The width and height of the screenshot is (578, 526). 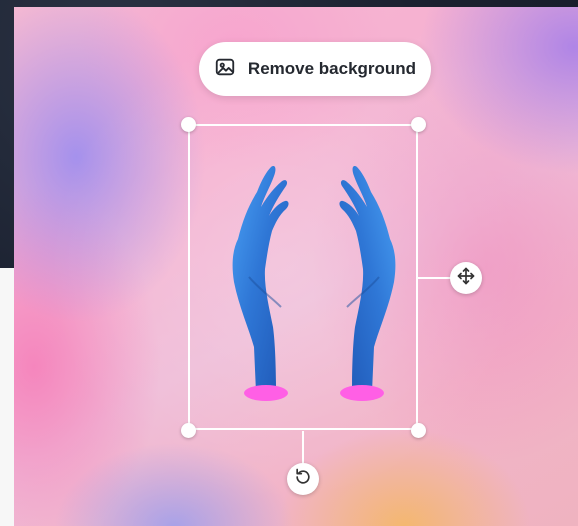 I want to click on resize-handle-top-right, so click(x=418, y=124).